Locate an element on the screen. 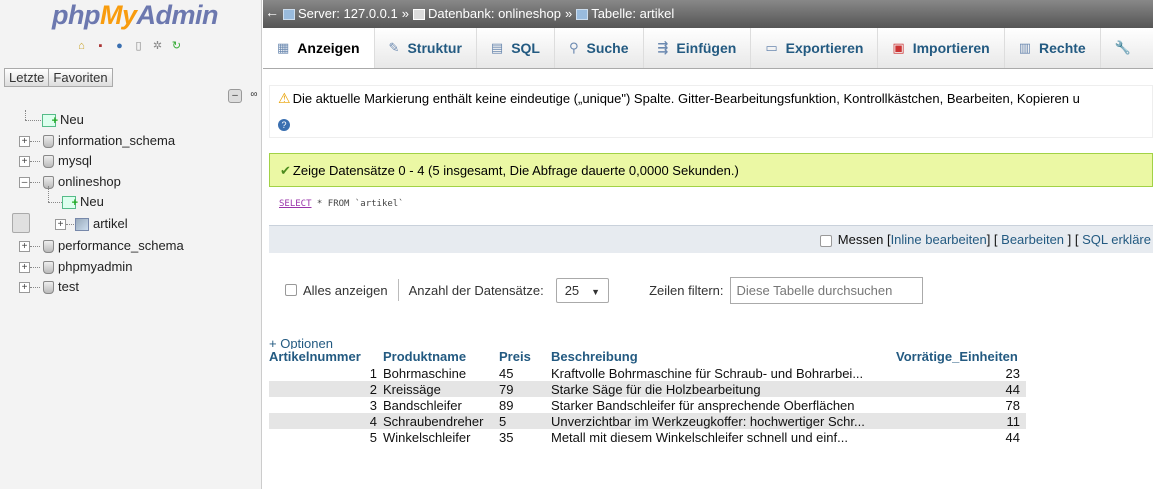 This screenshot has width=1153, height=489. settings-gear-icon: ✲ is located at coordinates (157, 45).